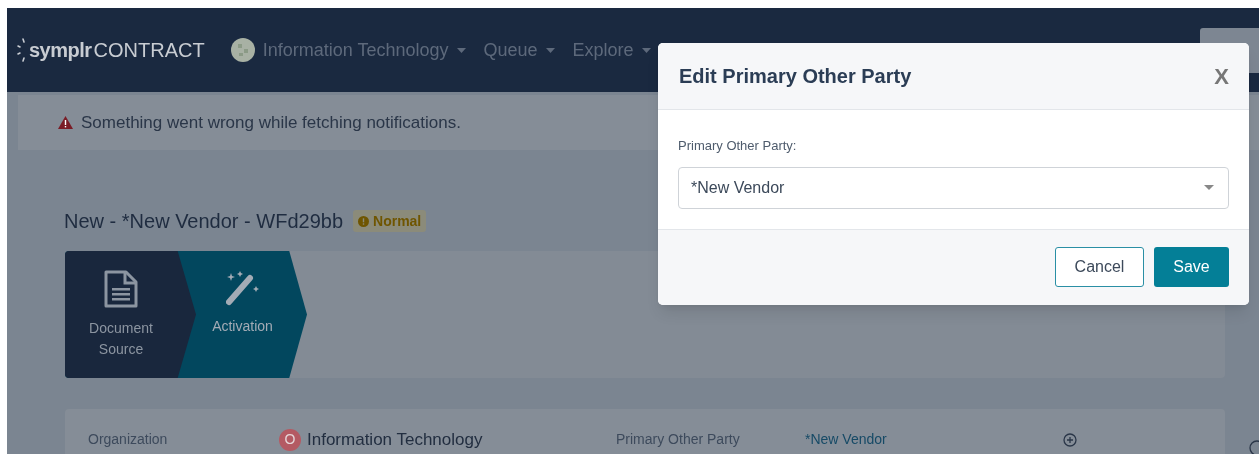  Describe the element at coordinates (130, 314) in the screenshot. I see `workflow-step: Document Source` at that location.